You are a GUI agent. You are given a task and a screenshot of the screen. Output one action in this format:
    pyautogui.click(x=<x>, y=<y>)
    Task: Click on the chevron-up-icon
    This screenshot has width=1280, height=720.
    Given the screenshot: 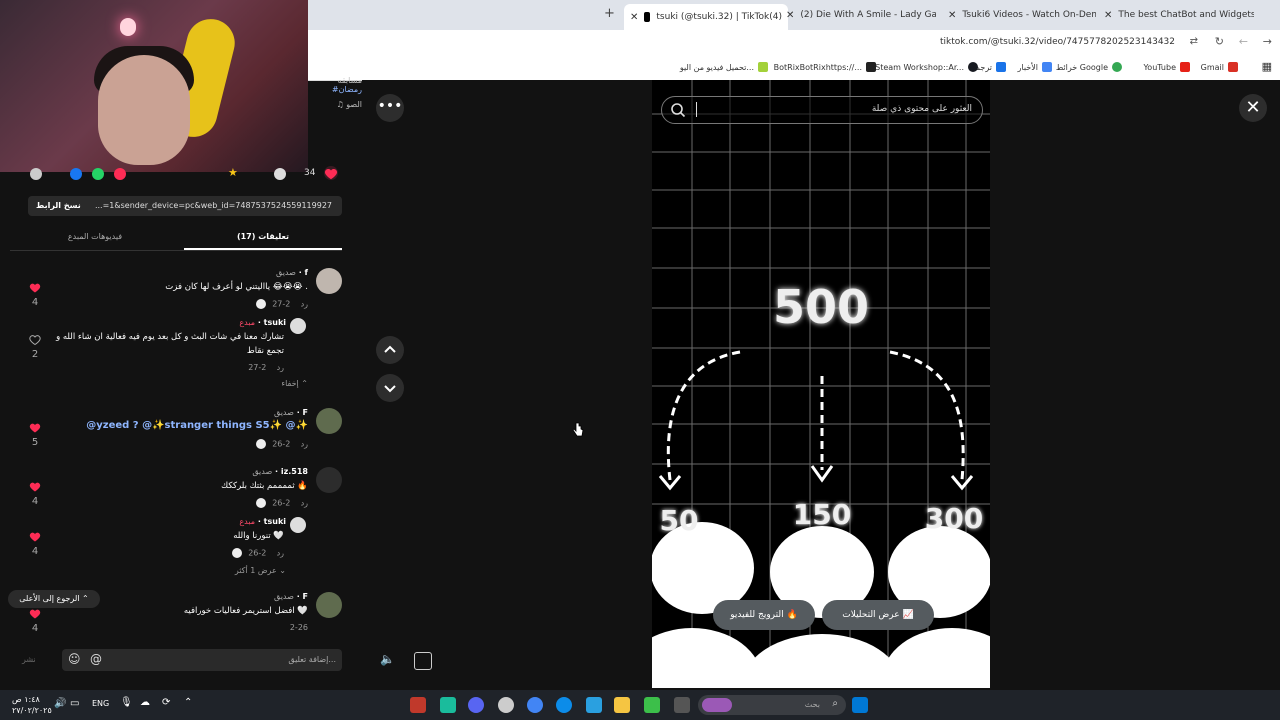 What is the action you would take?
    pyautogui.click(x=390, y=349)
    